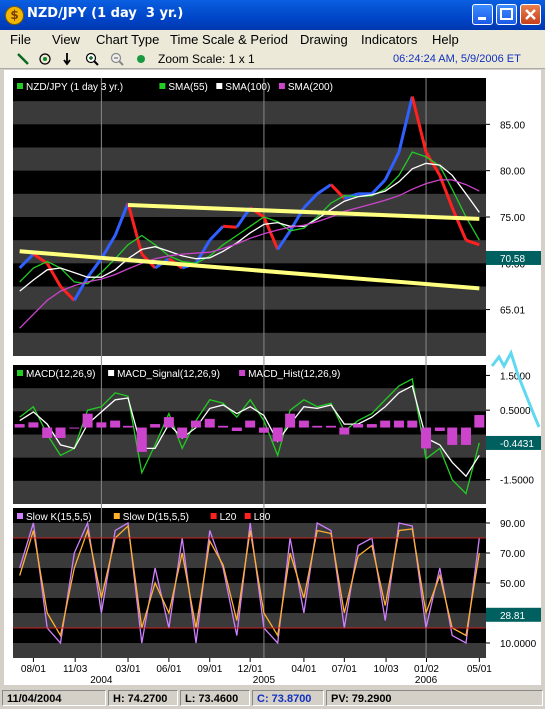 The image size is (545, 709). What do you see at coordinates (105, 13) in the screenshot?
I see `window-title: NZD/JPY (1 day 3 yr.)` at bounding box center [105, 13].